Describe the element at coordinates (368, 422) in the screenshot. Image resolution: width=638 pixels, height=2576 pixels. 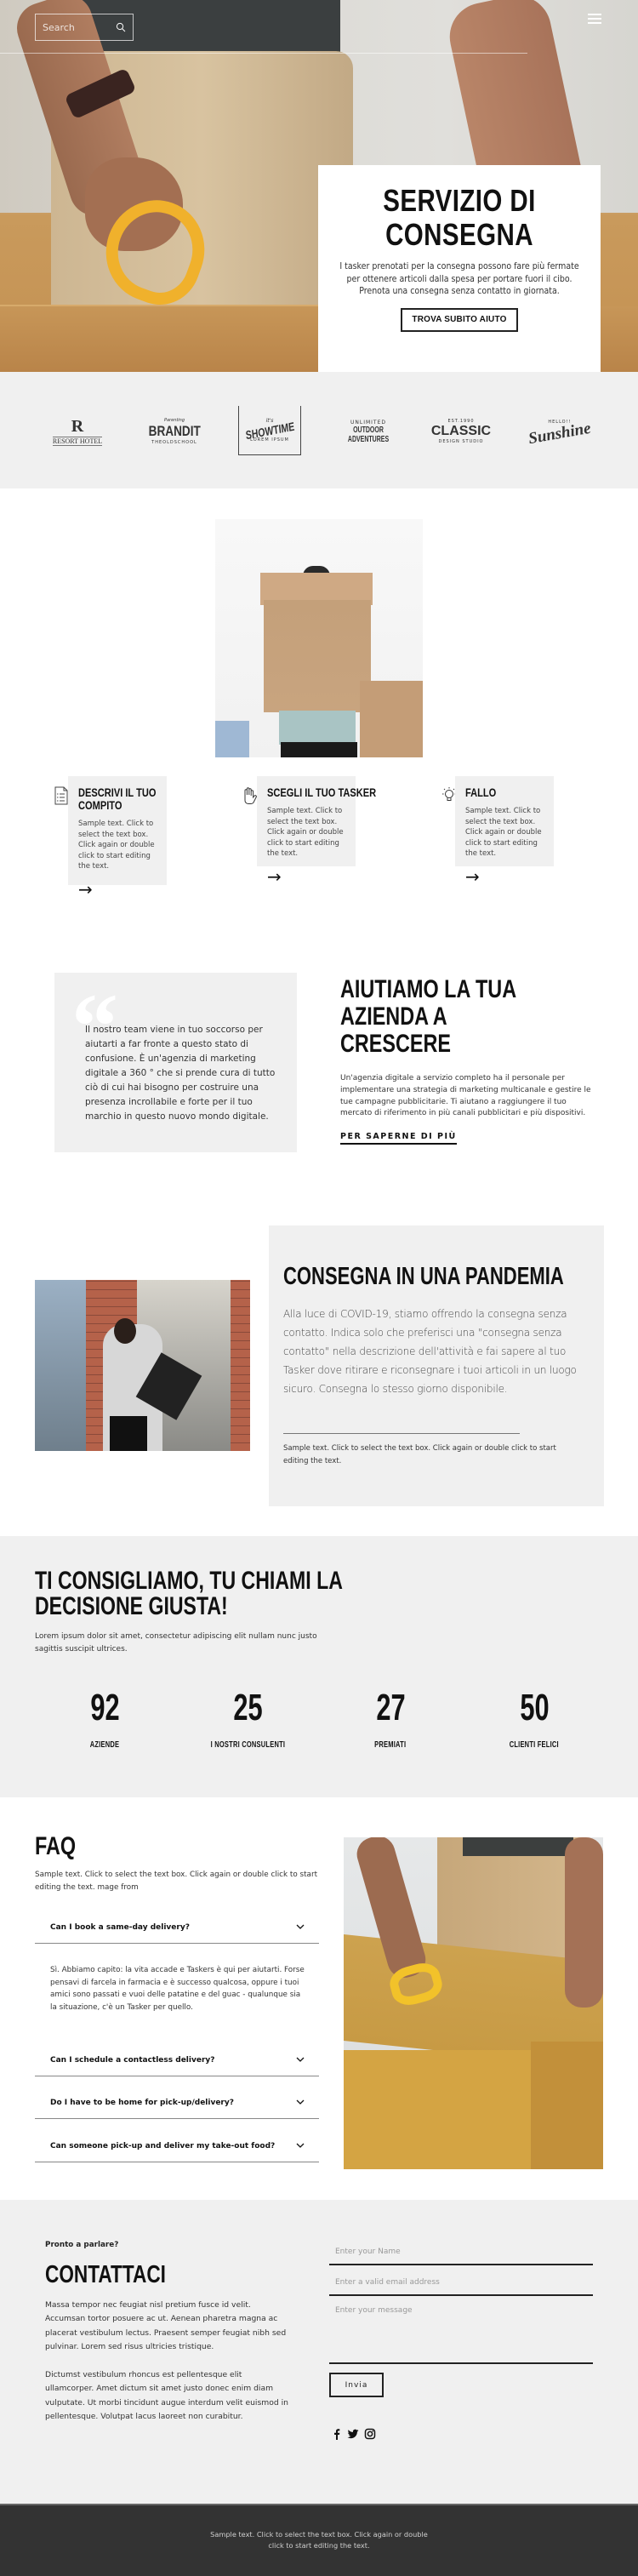
I see `logo-top: UNLIMITED` at that location.